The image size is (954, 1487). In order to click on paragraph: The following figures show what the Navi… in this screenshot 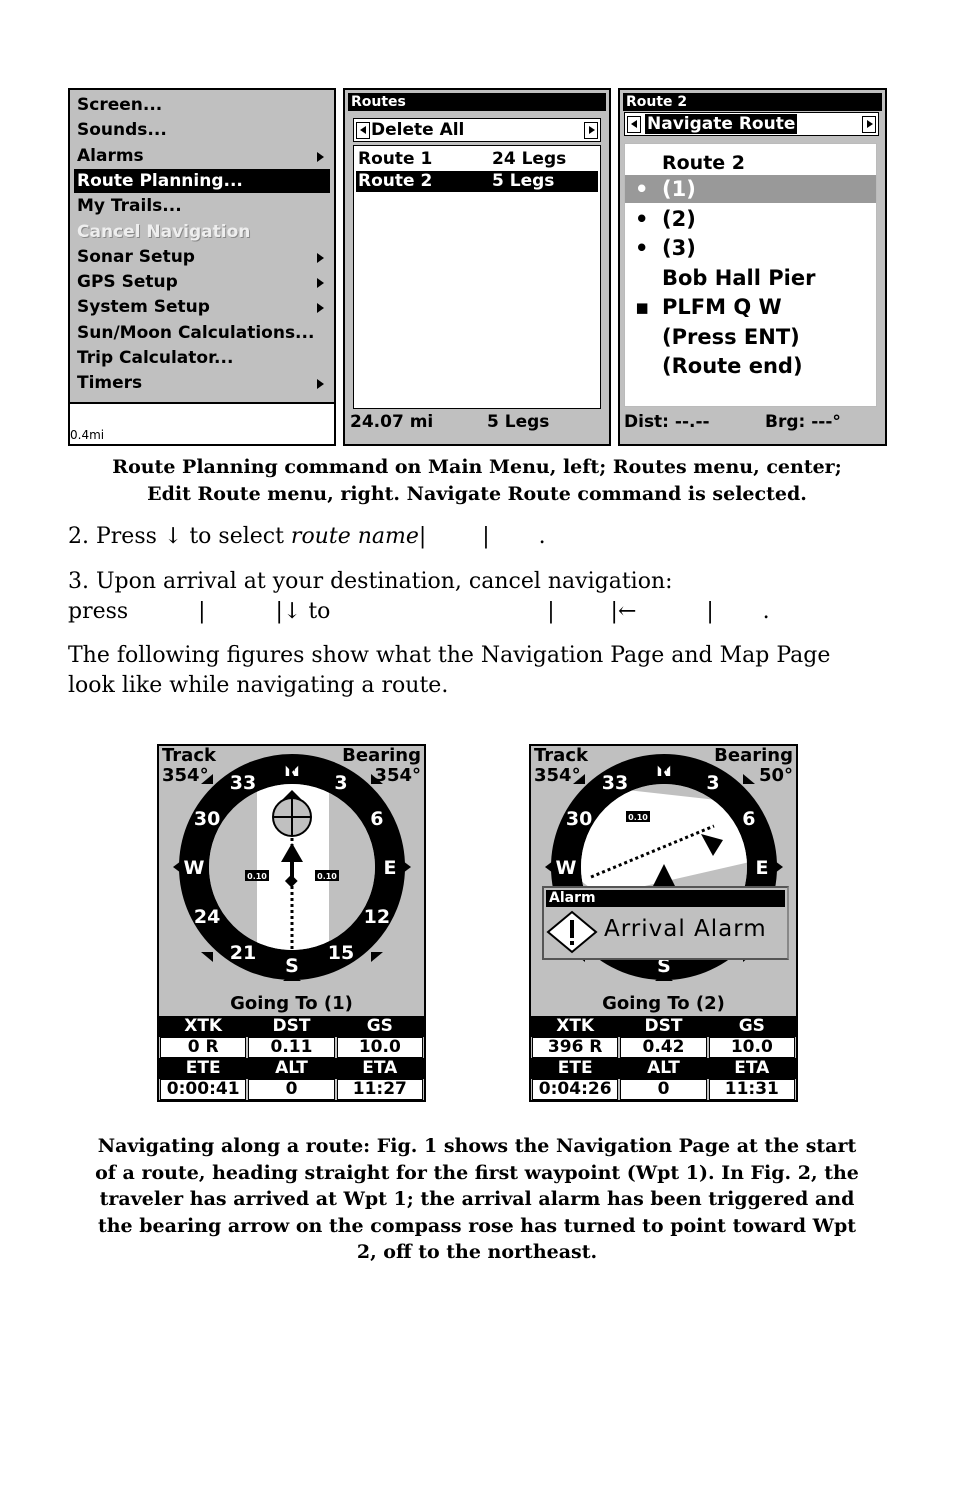, I will do `click(449, 671)`.